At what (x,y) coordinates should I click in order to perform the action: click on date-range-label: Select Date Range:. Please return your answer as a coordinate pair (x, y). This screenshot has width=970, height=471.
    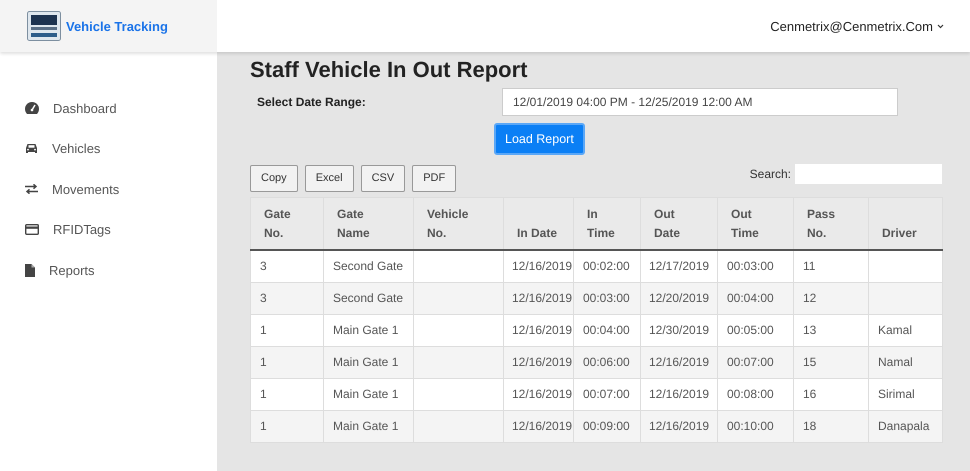
    Looking at the image, I should click on (311, 102).